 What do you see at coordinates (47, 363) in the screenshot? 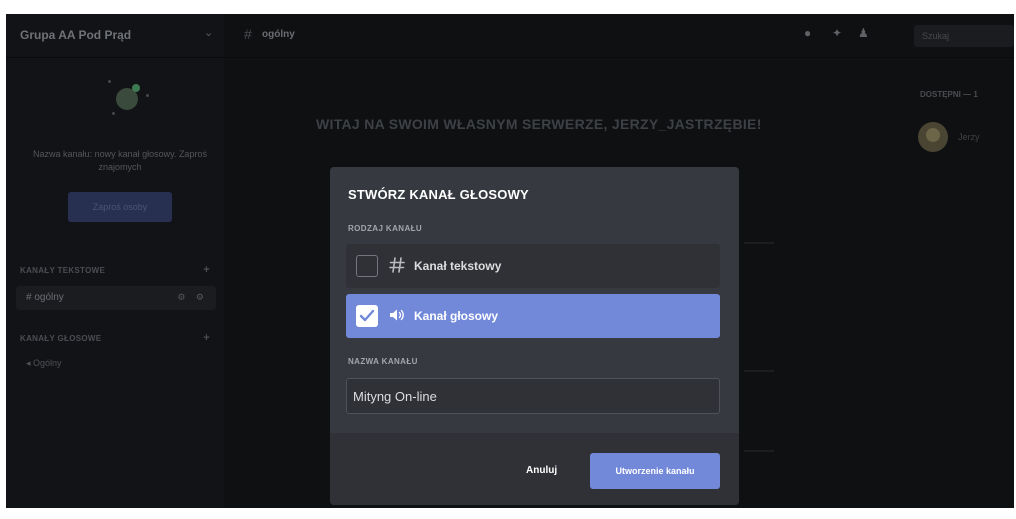
I see `channel-label: Ogólny` at bounding box center [47, 363].